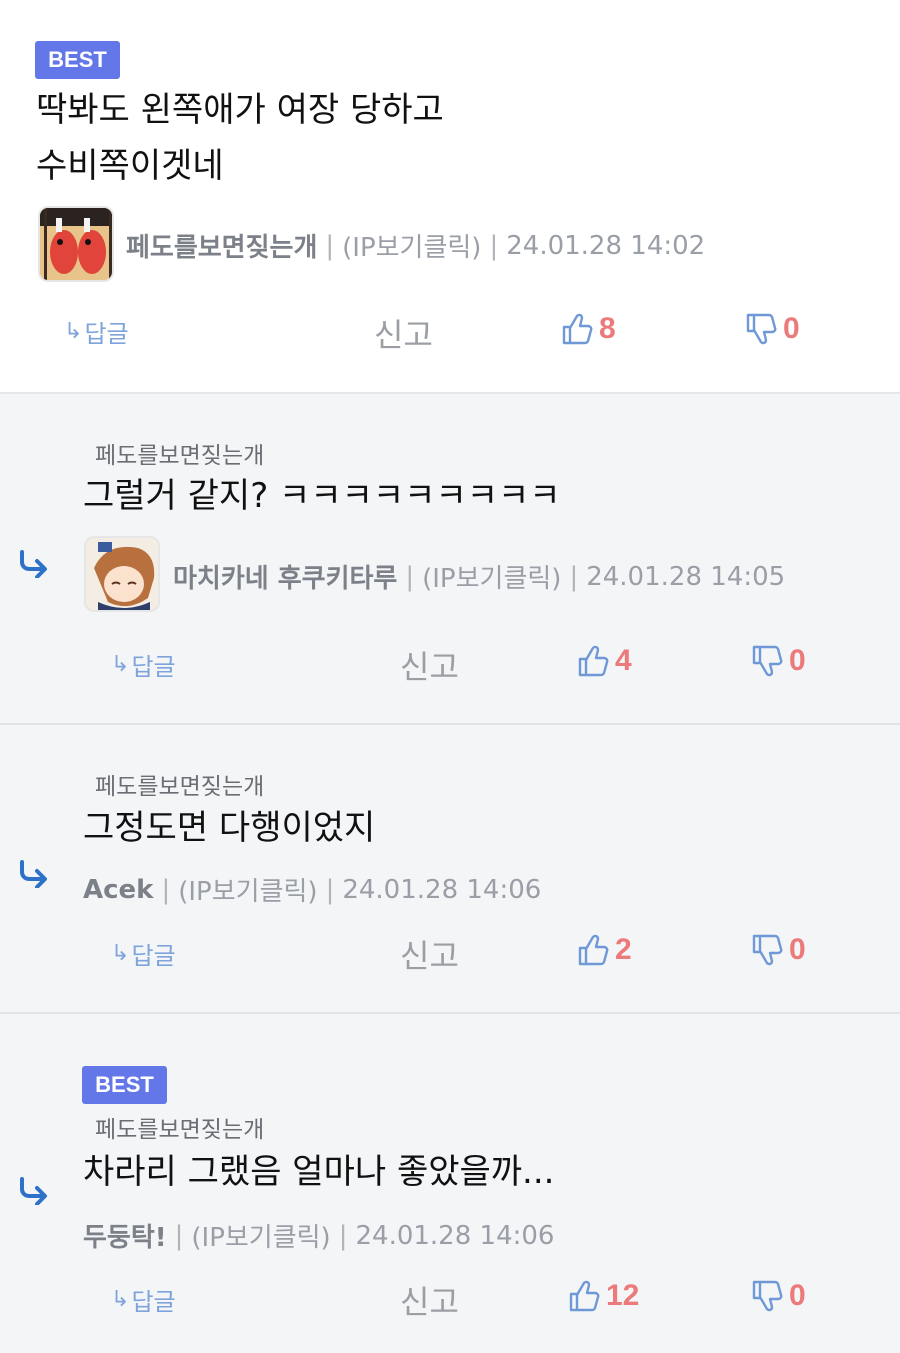 This screenshot has width=900, height=1353. I want to click on like-count: 2, so click(623, 949).